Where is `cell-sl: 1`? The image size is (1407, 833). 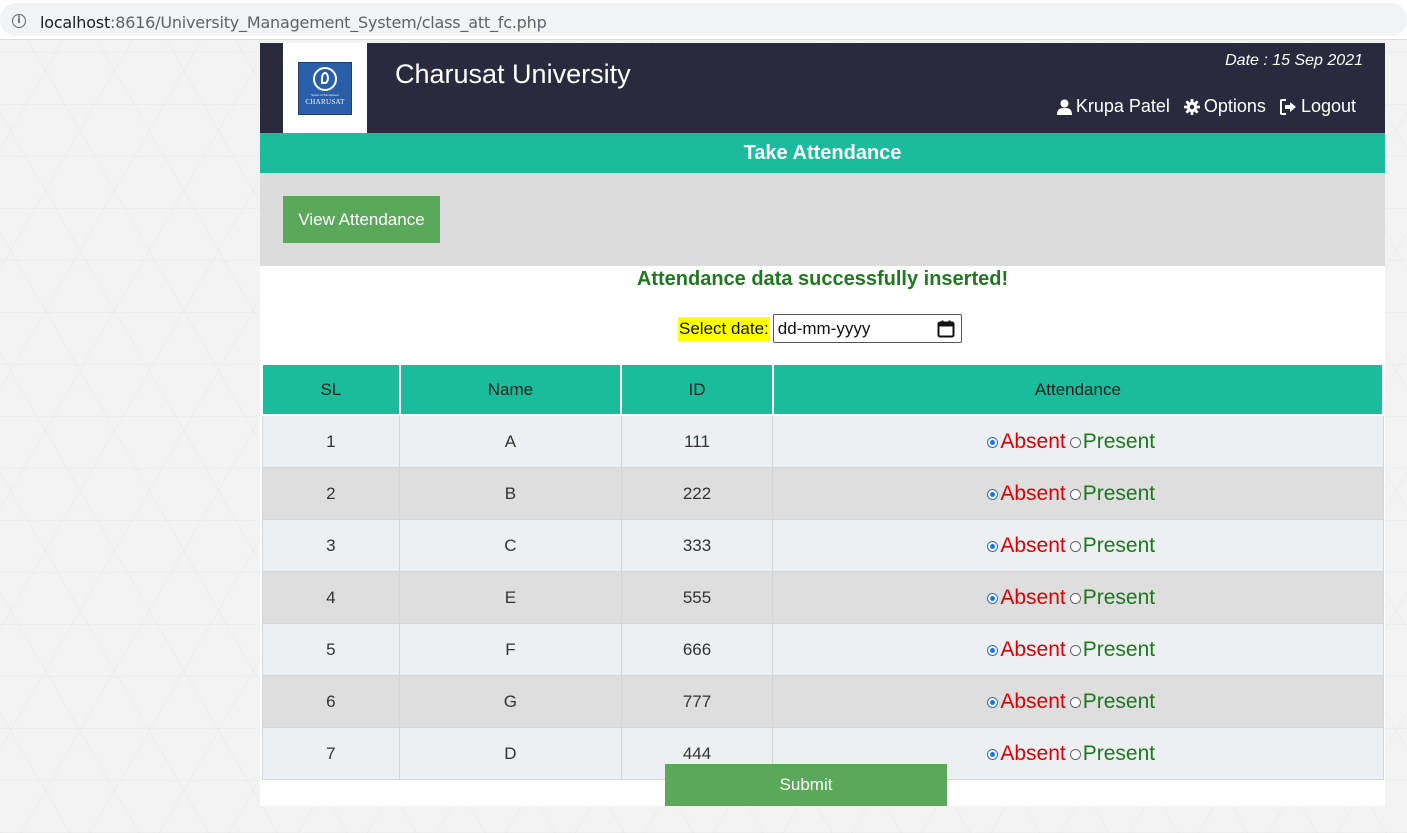
cell-sl: 1 is located at coordinates (331, 441).